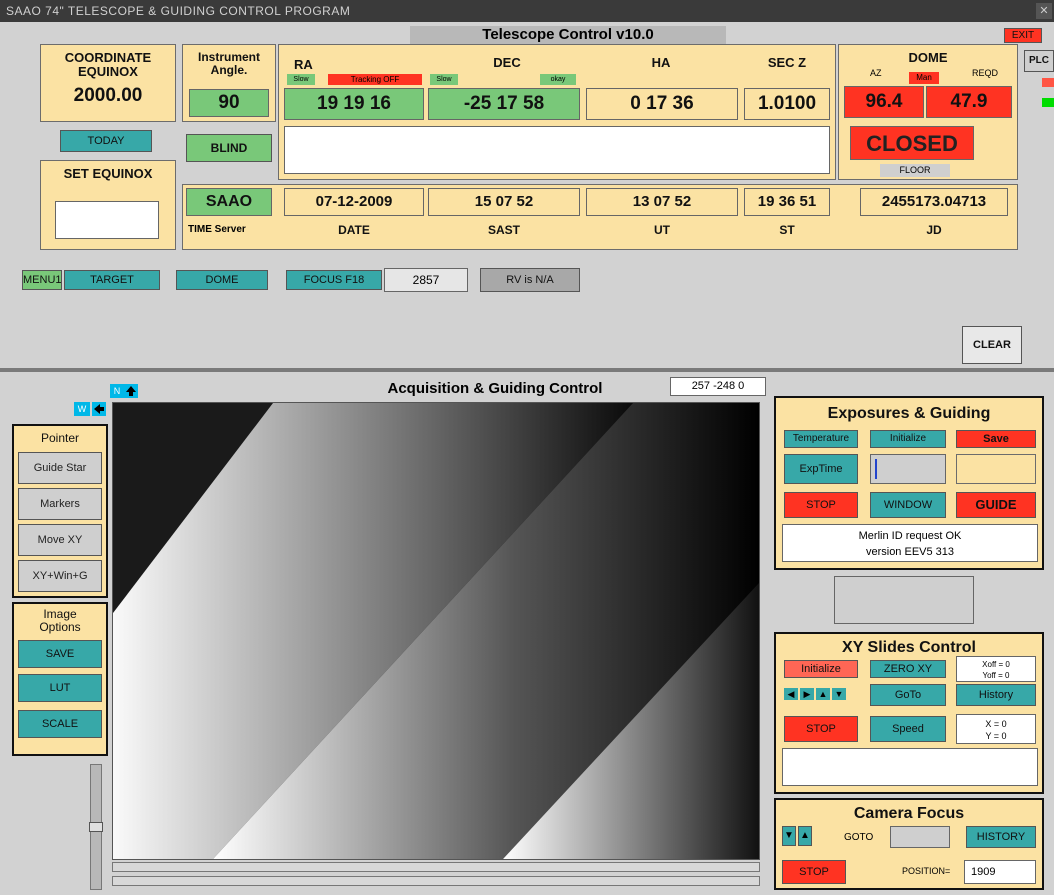 The image size is (1054, 895). What do you see at coordinates (787, 62) in the screenshot?
I see `secz-label: SEC Z` at bounding box center [787, 62].